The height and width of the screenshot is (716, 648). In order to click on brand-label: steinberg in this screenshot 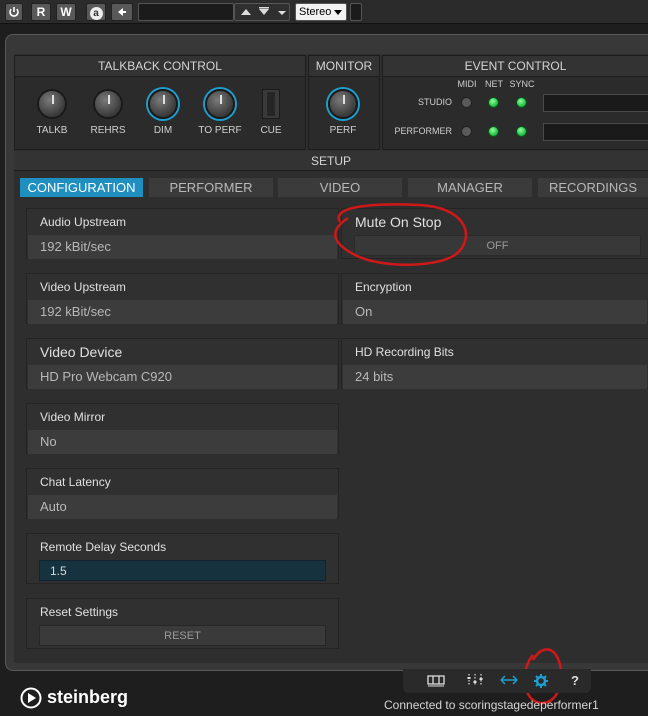, I will do `click(88, 697)`.